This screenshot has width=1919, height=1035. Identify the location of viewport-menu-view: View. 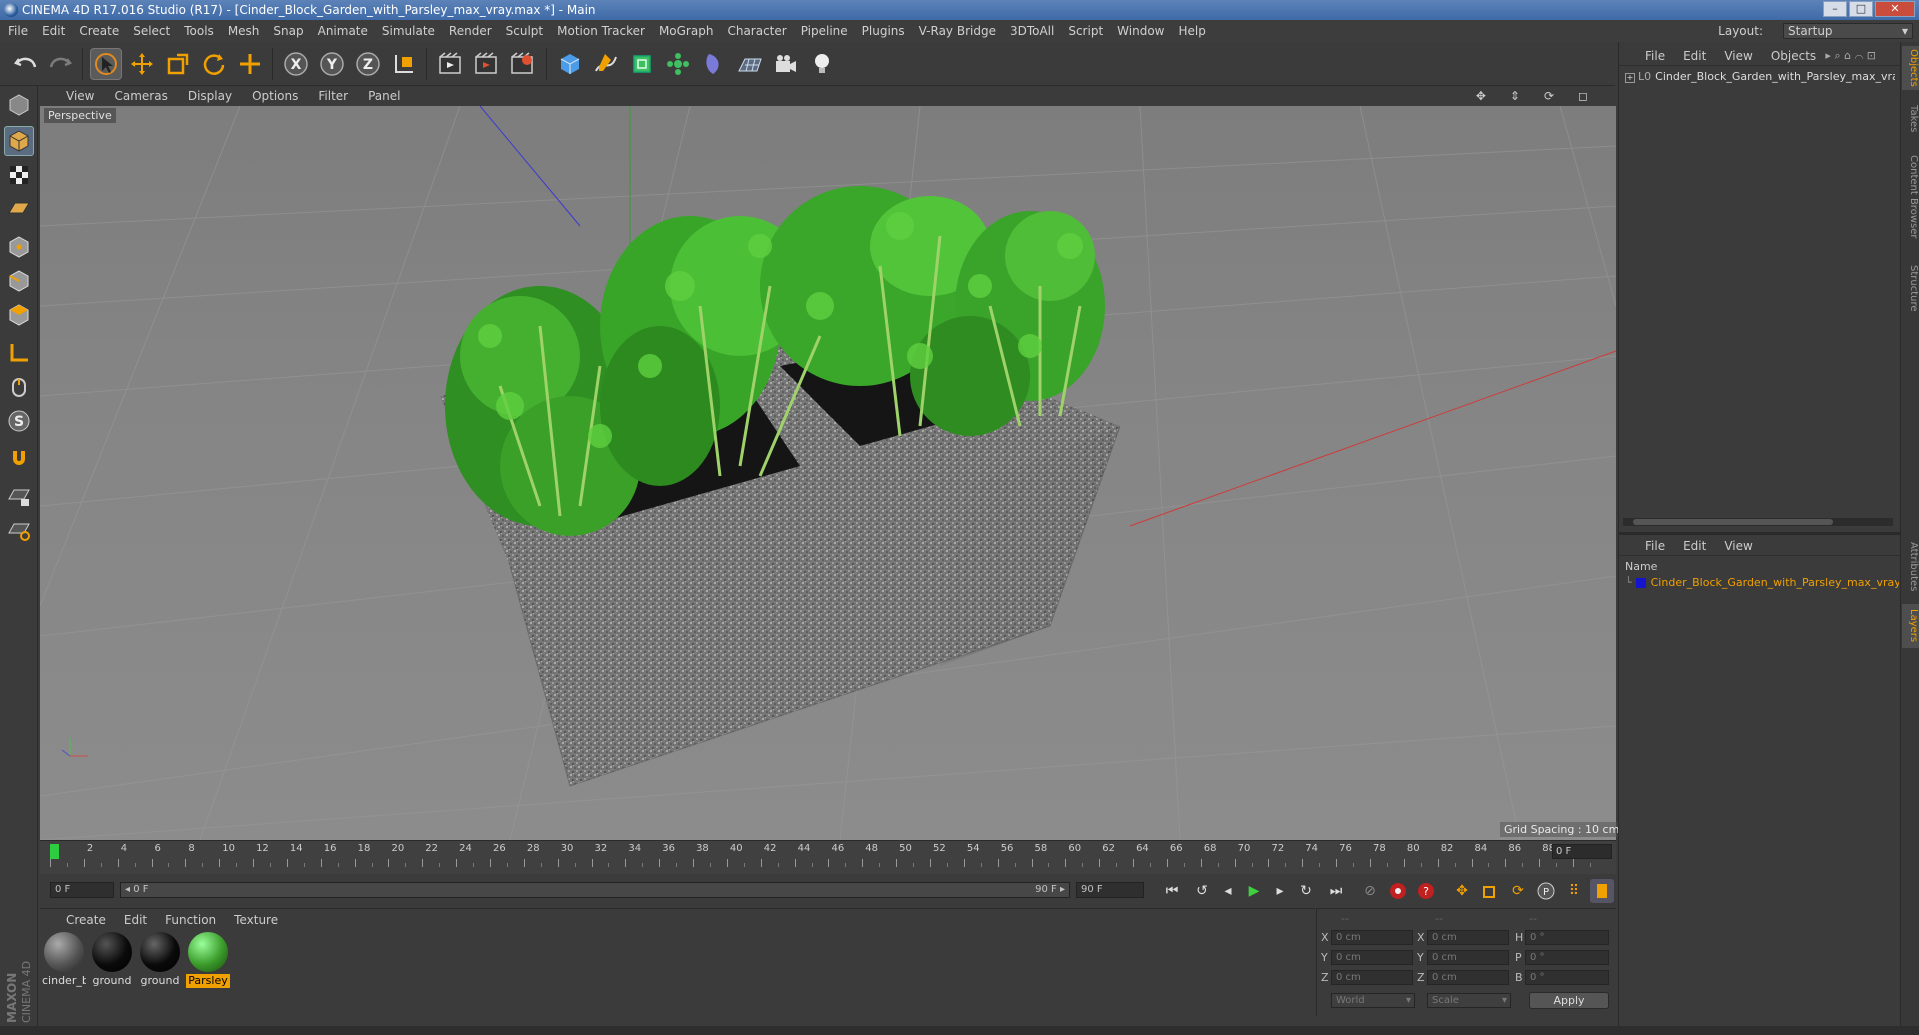
(80, 96).